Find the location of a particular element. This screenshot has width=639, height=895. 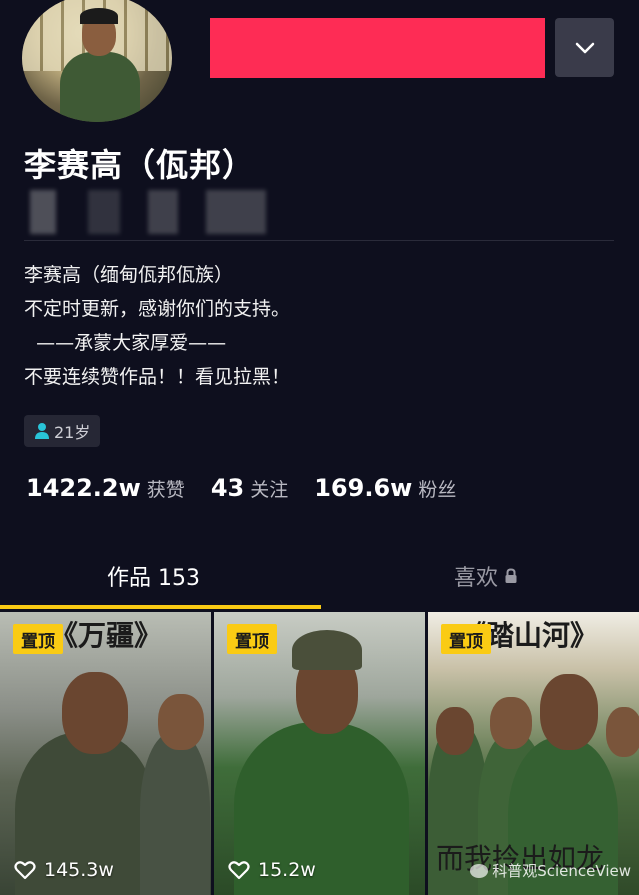

video-thumbnail: 置顶 15.2w is located at coordinates (319, 753).